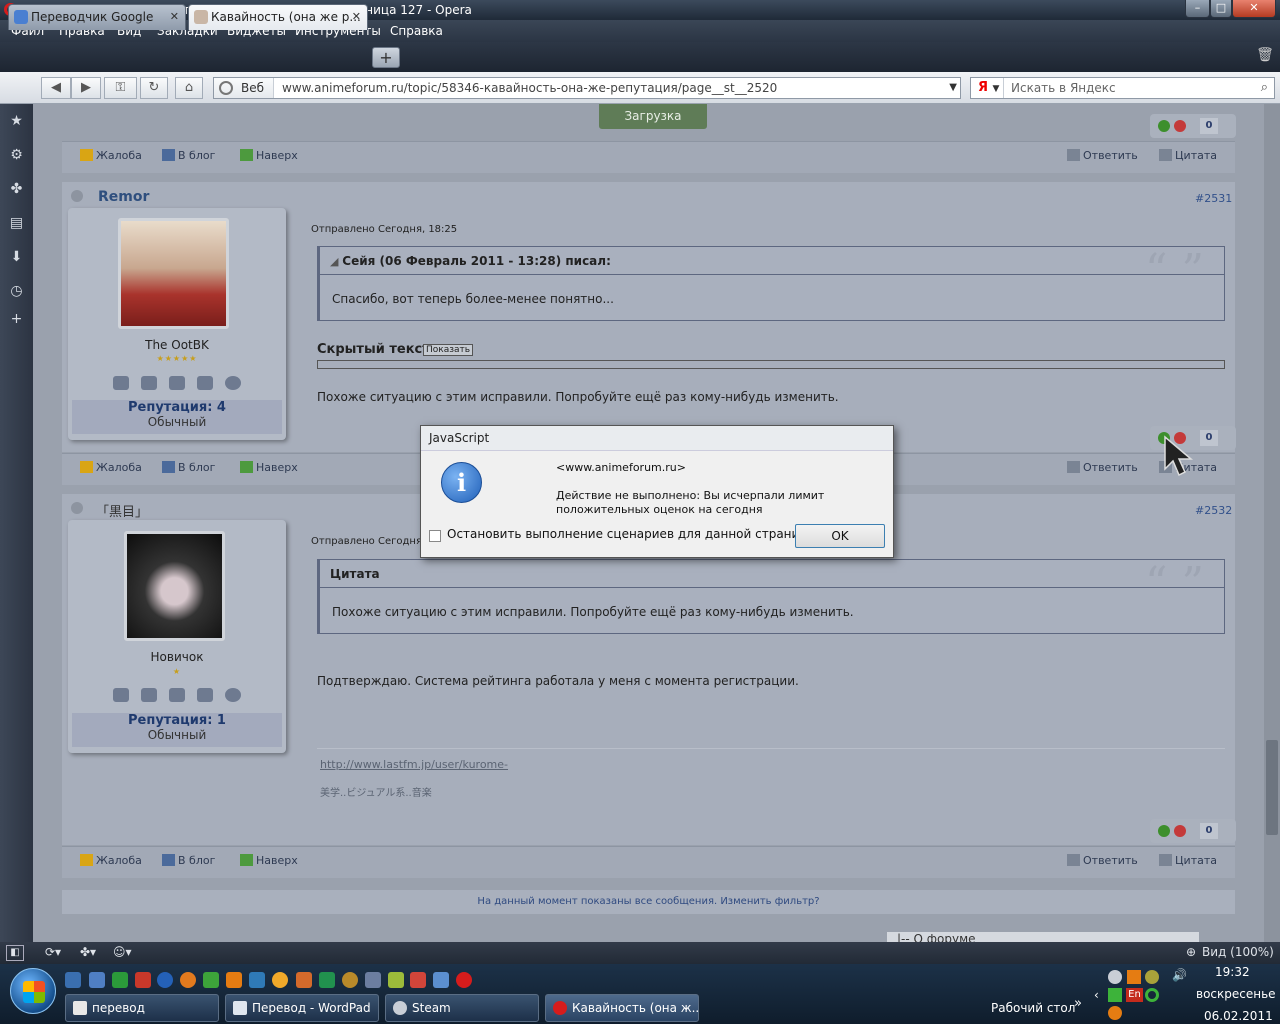  What do you see at coordinates (1197, 9) in the screenshot?
I see `minimize-button: –` at bounding box center [1197, 9].